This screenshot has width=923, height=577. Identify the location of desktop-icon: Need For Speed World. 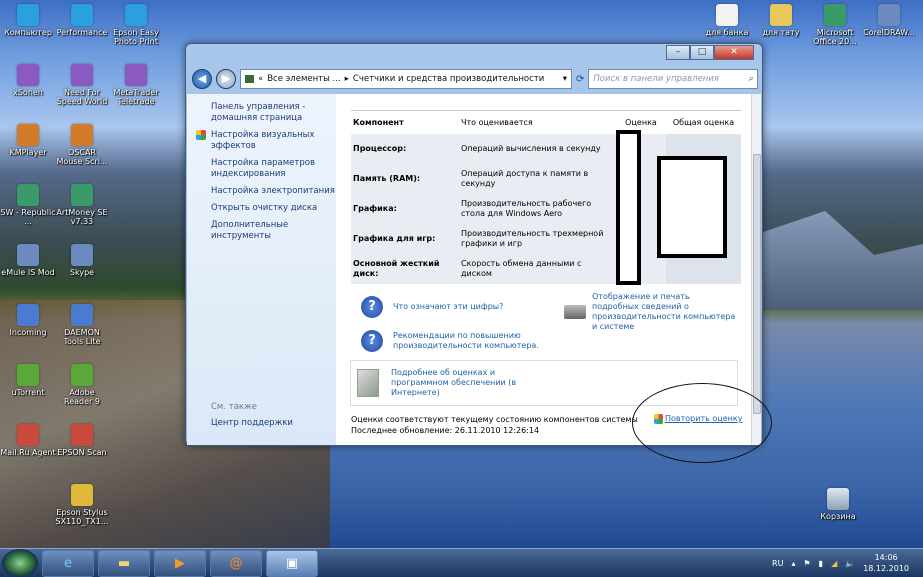
(82, 94).